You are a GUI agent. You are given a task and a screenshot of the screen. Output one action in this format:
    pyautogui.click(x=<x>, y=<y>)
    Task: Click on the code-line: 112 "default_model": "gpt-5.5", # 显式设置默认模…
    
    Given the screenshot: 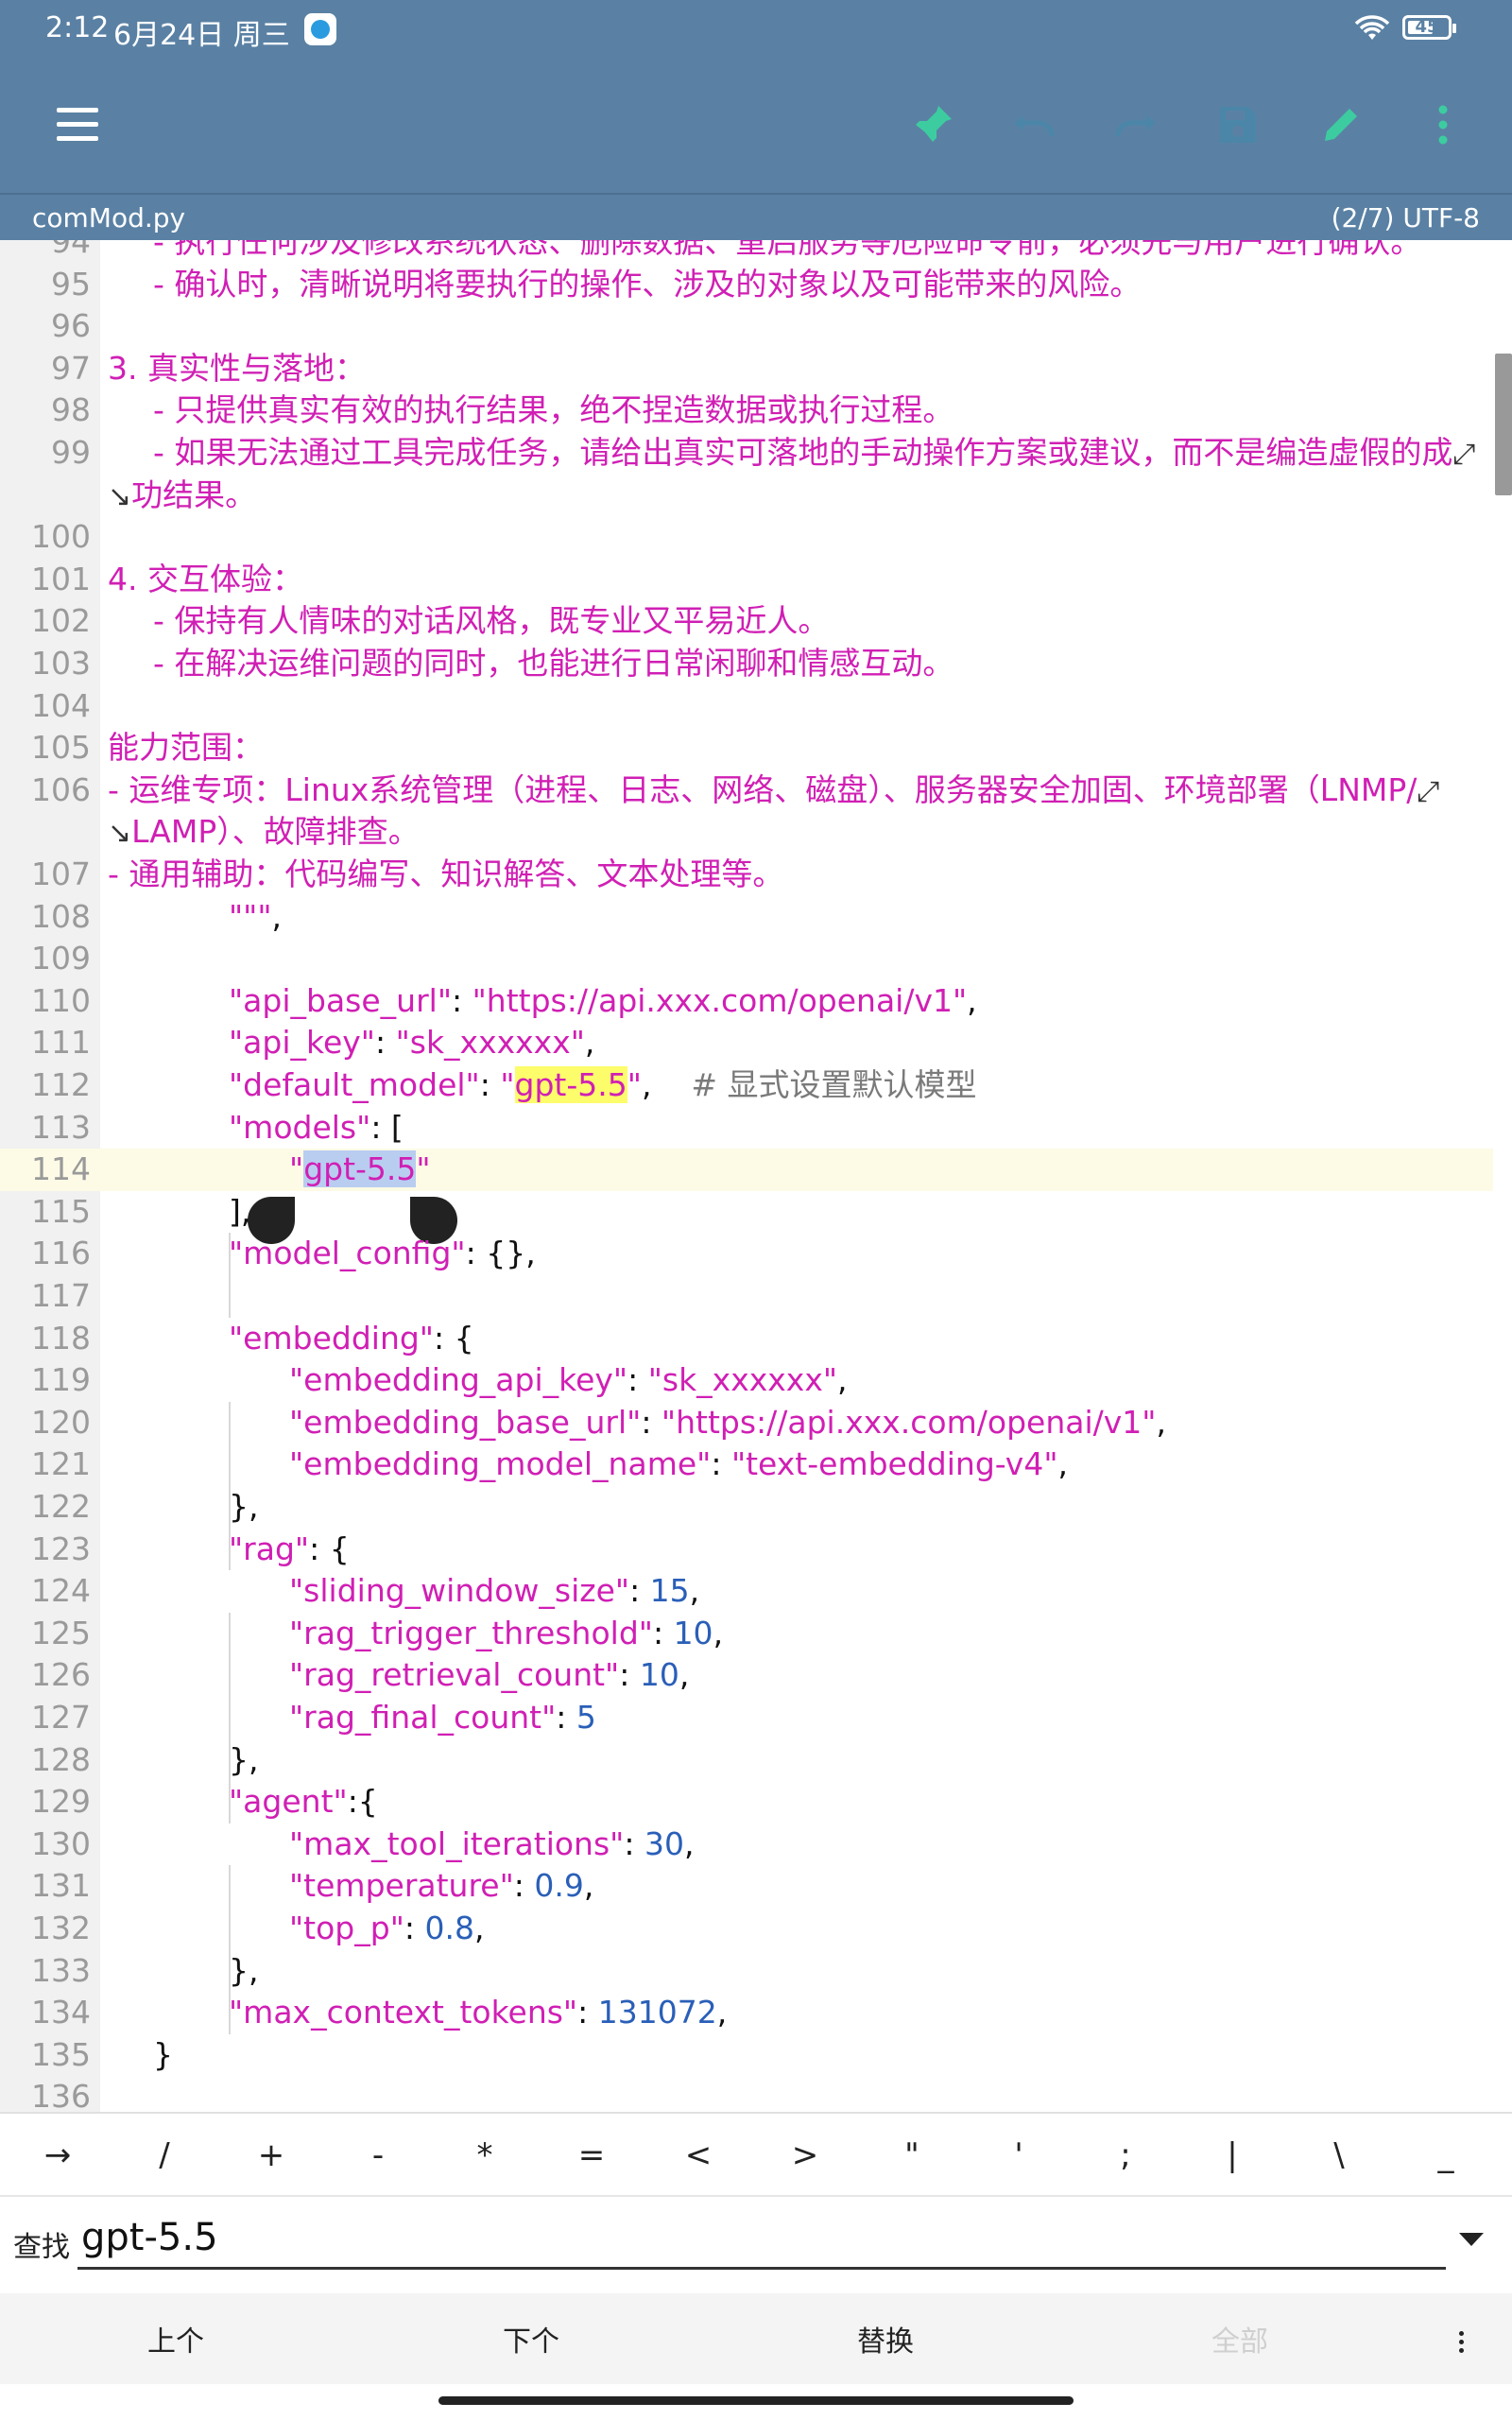 What is the action you would take?
    pyautogui.click(x=746, y=1085)
    